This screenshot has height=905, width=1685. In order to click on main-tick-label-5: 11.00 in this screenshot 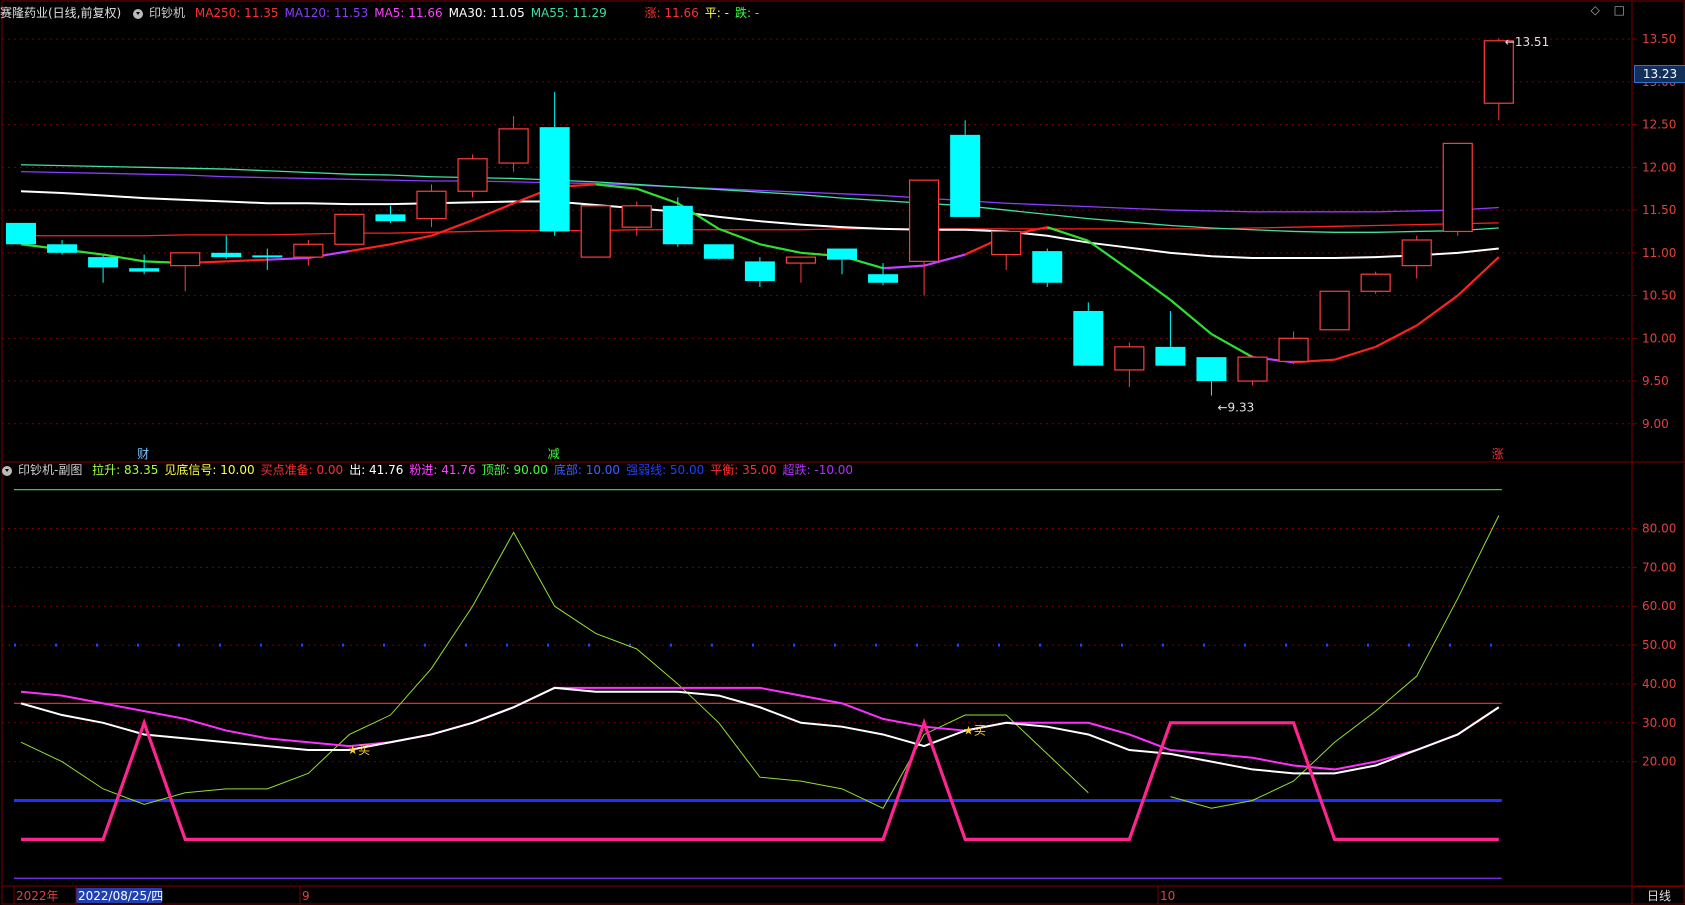, I will do `click(1659, 253)`.